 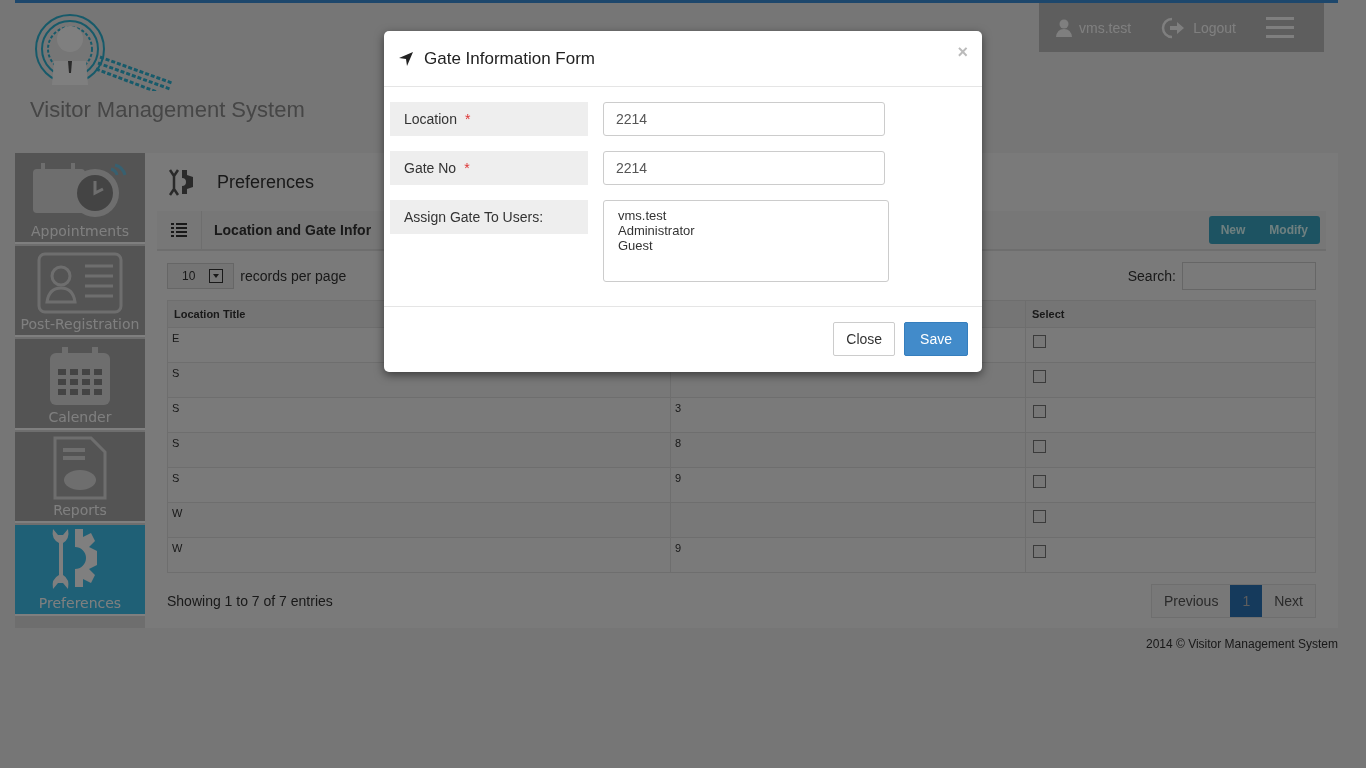 What do you see at coordinates (201, 276) in the screenshot?
I see `page-size-select: 10` at bounding box center [201, 276].